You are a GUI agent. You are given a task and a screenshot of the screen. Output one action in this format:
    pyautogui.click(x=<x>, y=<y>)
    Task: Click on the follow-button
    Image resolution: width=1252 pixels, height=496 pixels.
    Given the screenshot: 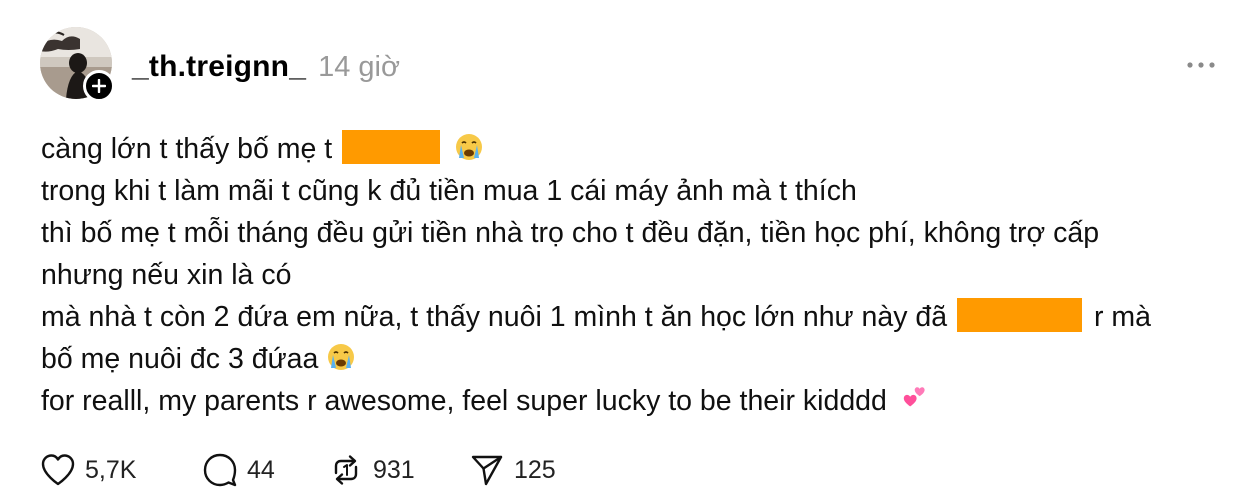 What is the action you would take?
    pyautogui.click(x=99, y=86)
    